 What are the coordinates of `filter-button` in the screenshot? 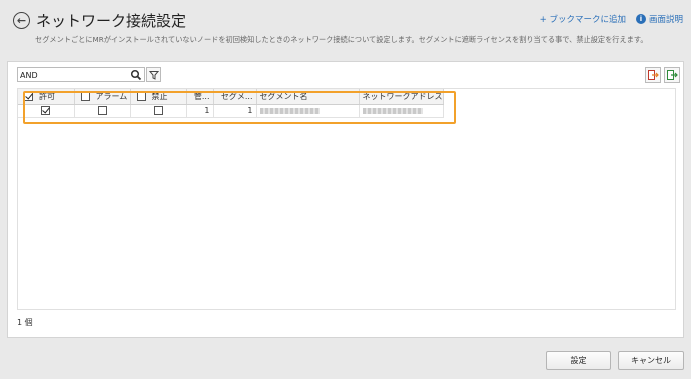 It's located at (153, 74).